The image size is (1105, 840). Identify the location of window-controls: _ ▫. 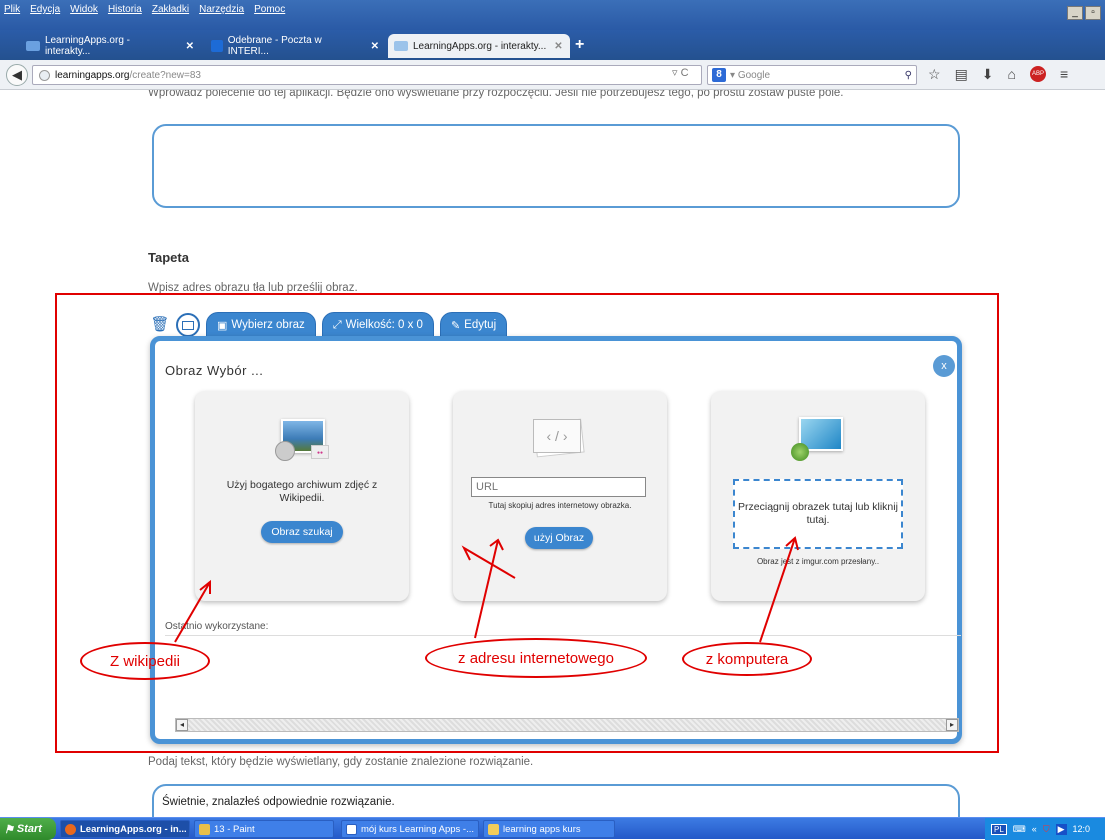
(1084, 13).